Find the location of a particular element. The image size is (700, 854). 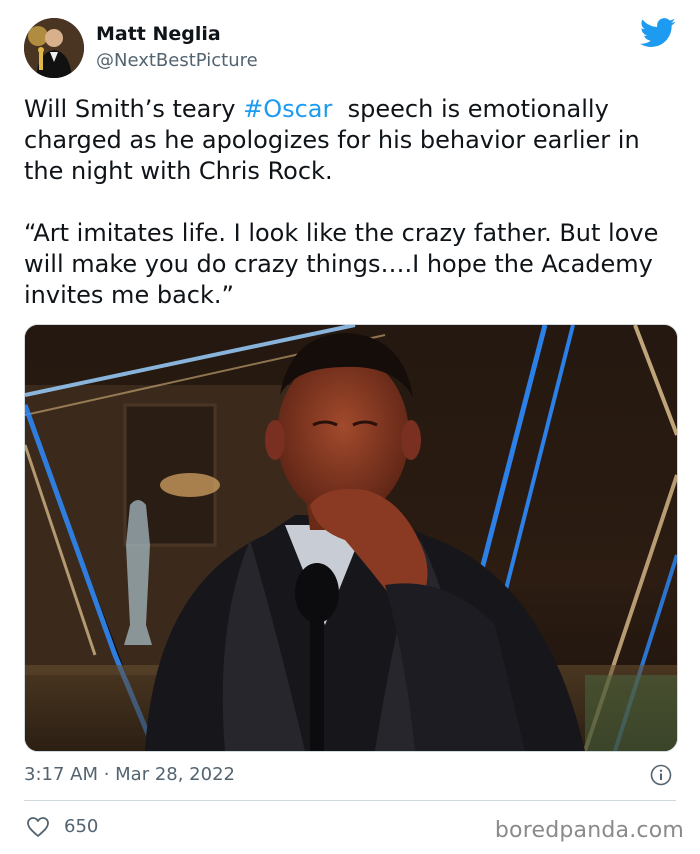

hashtag-link: #Oscar is located at coordinates (287, 109).